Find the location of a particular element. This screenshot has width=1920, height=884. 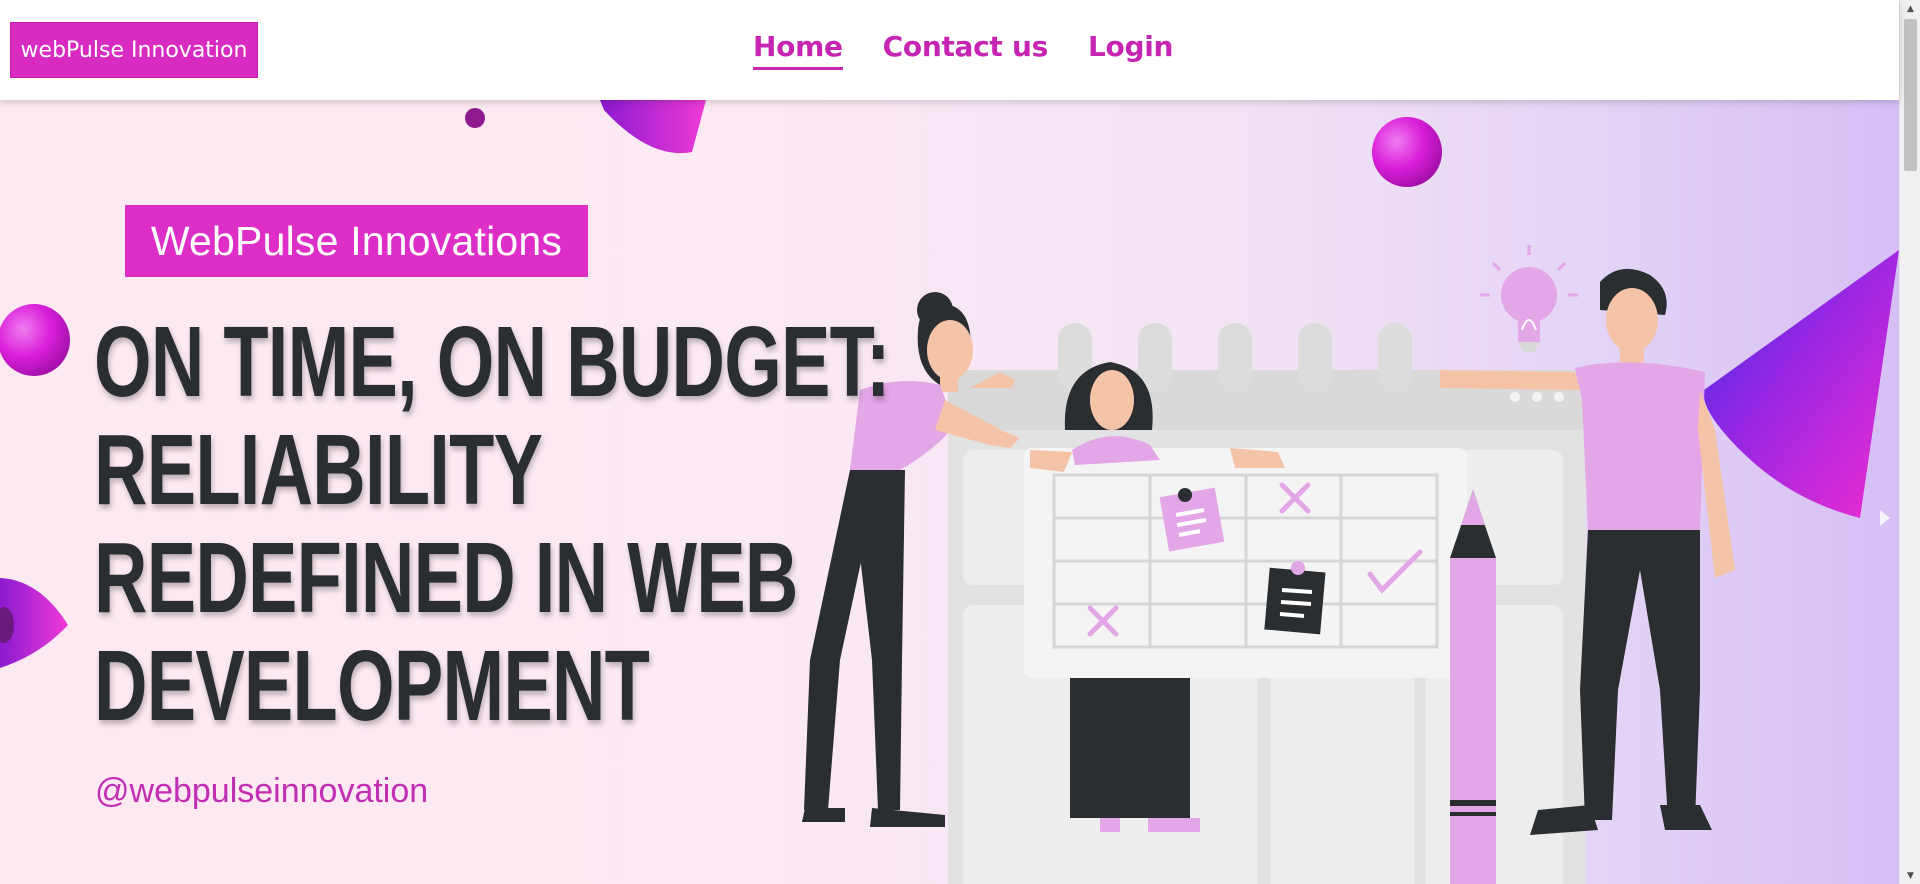

pencil-illustration is located at coordinates (1473, 687).